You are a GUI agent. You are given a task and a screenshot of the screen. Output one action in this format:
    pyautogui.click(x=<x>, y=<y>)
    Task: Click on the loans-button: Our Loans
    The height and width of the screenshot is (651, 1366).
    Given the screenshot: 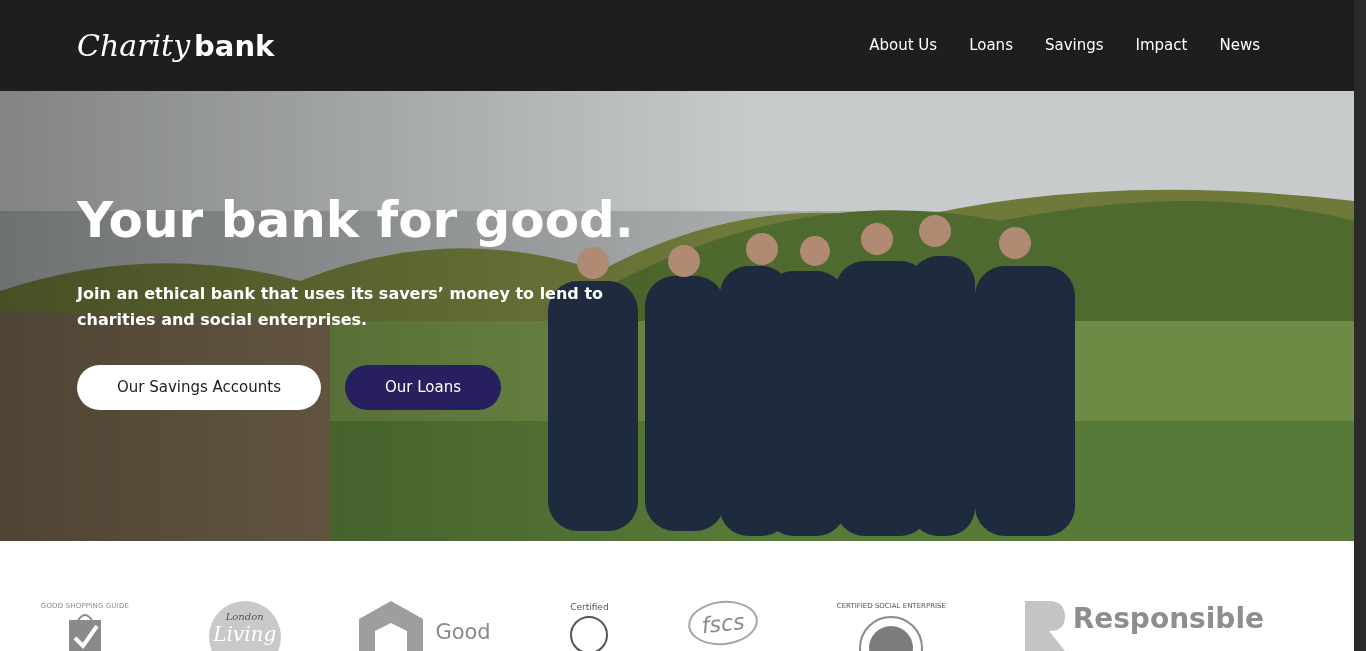 What is the action you would take?
    pyautogui.click(x=423, y=387)
    